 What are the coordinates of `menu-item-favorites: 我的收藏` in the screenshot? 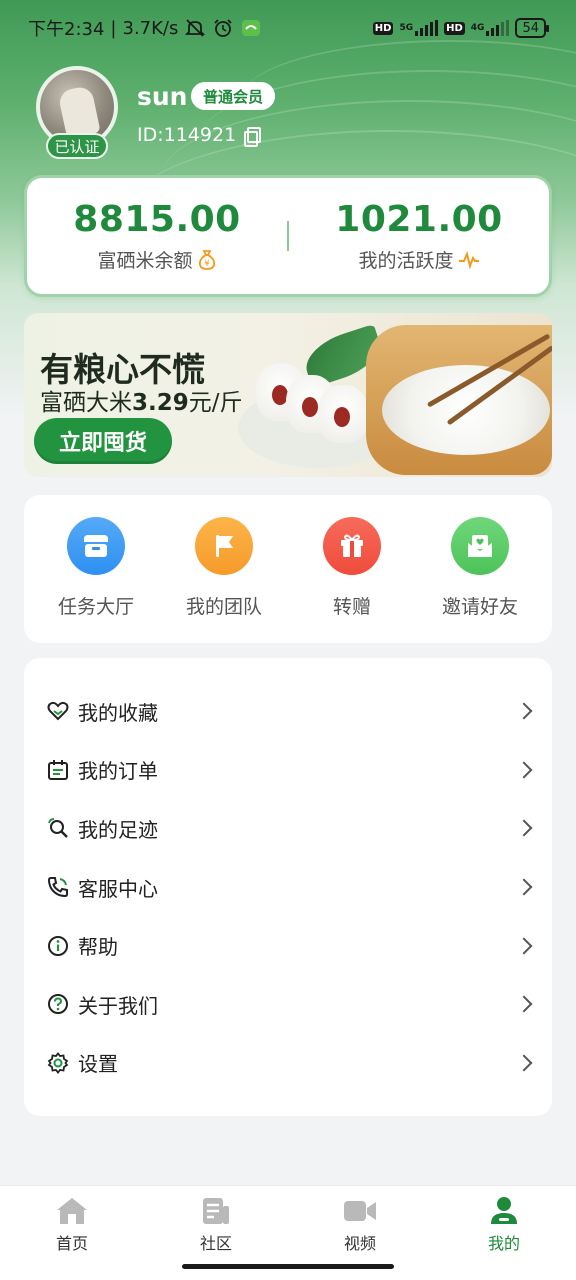 It's located at (288, 711).